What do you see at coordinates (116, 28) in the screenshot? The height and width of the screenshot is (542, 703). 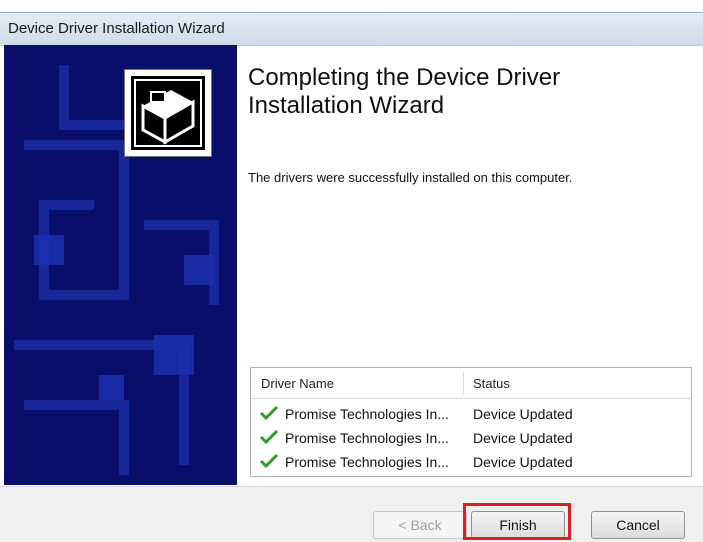 I see `window-title: Device Driver Installation Wizard` at bounding box center [116, 28].